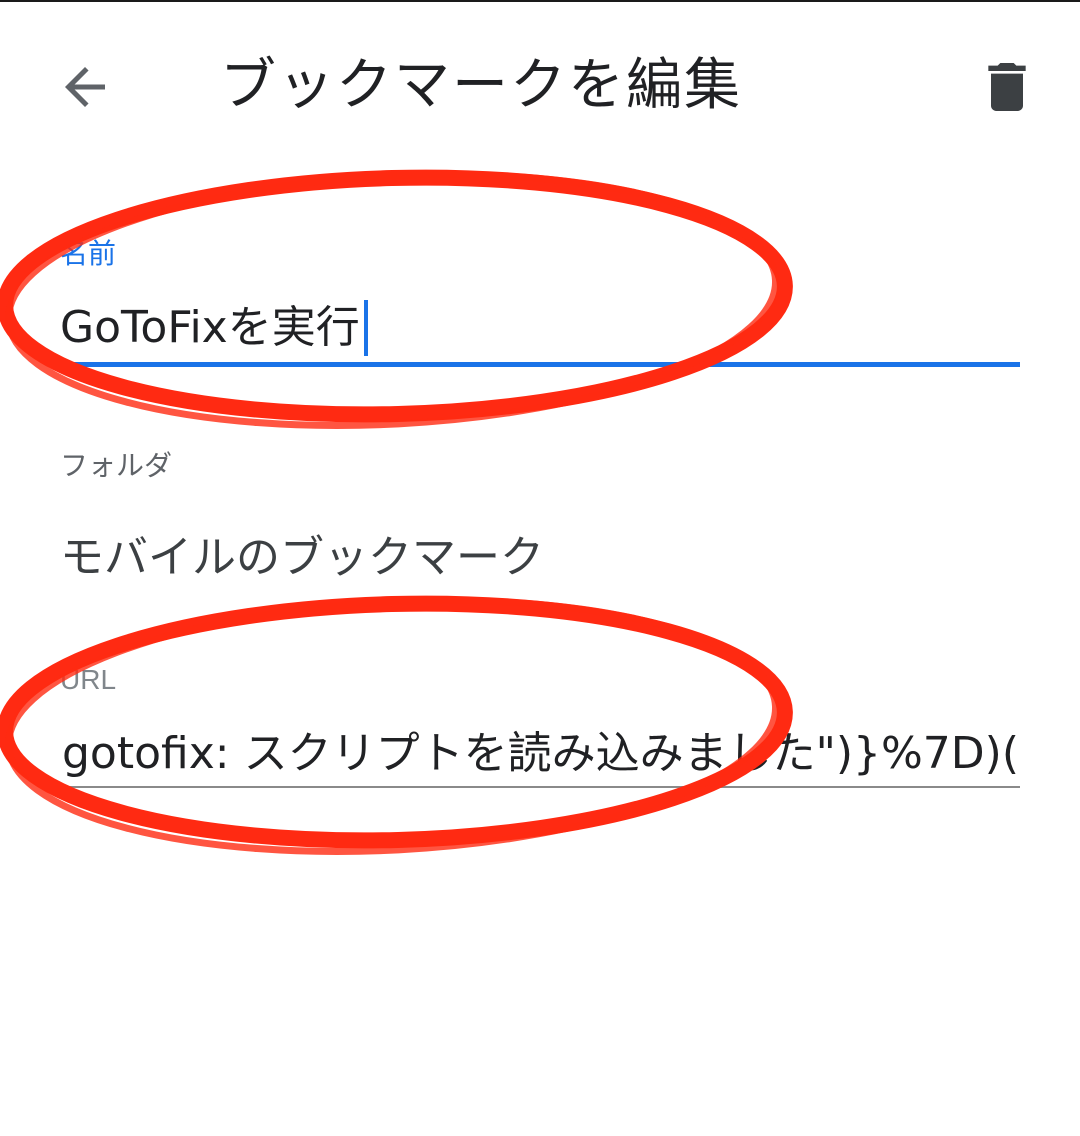 Image resolution: width=1080 pixels, height=1136 pixels. I want to click on url-input-underline, so click(540, 787).